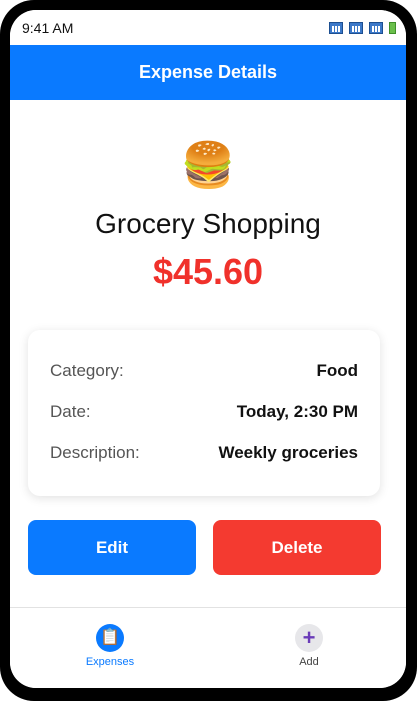 The width and height of the screenshot is (417, 701). What do you see at coordinates (208, 271) in the screenshot?
I see `expense-amount: $45.60` at bounding box center [208, 271].